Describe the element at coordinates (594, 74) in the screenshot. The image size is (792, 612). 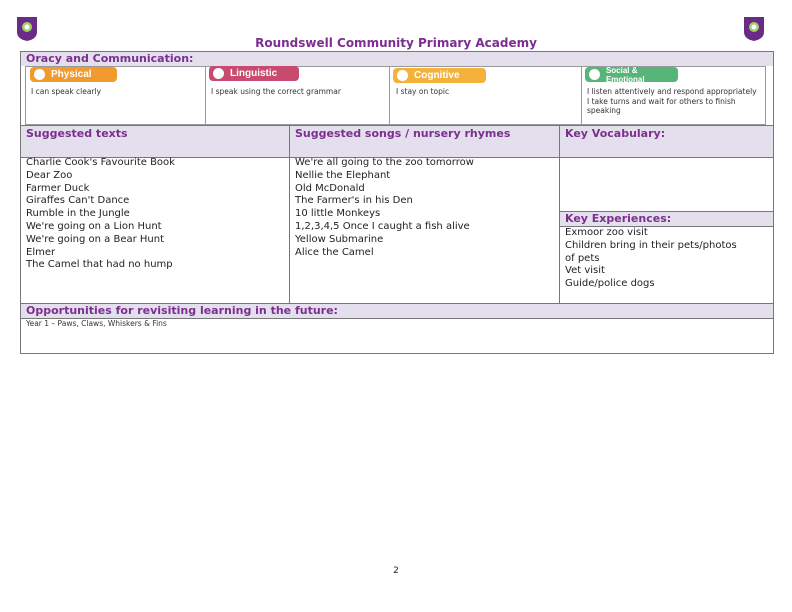
I see `people-icon` at that location.